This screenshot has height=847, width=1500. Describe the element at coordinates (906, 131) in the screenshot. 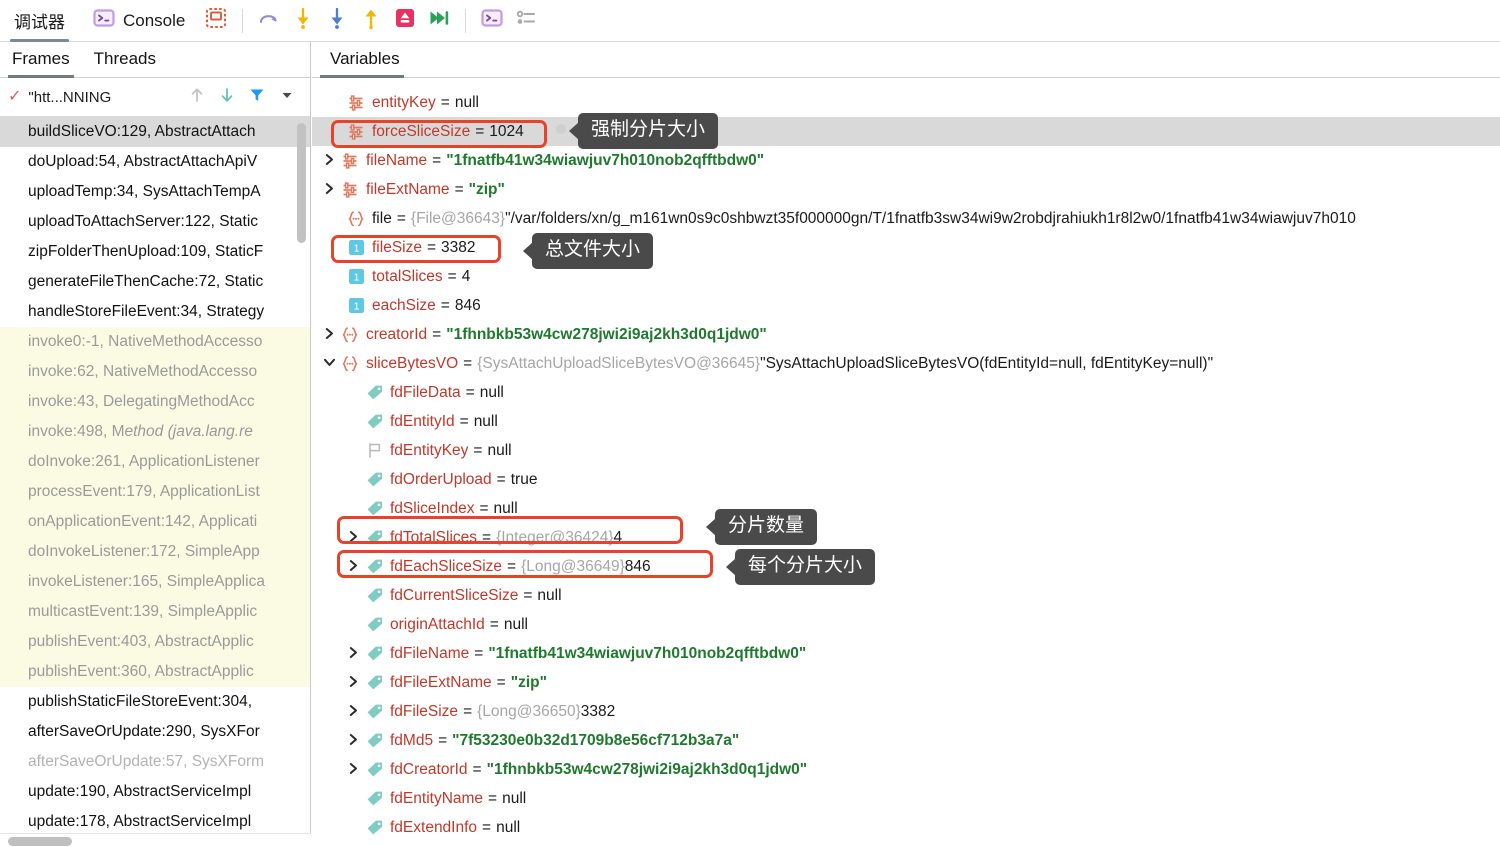

I see `variable-row: forceSliceSize = 1024` at that location.